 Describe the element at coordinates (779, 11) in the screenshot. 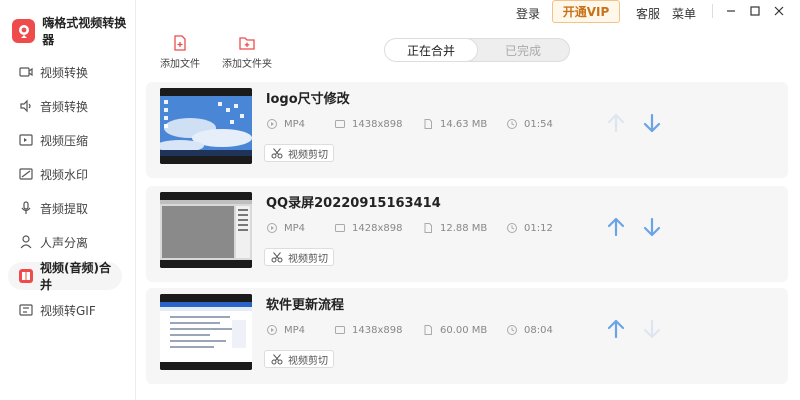

I see `close-icon` at that location.